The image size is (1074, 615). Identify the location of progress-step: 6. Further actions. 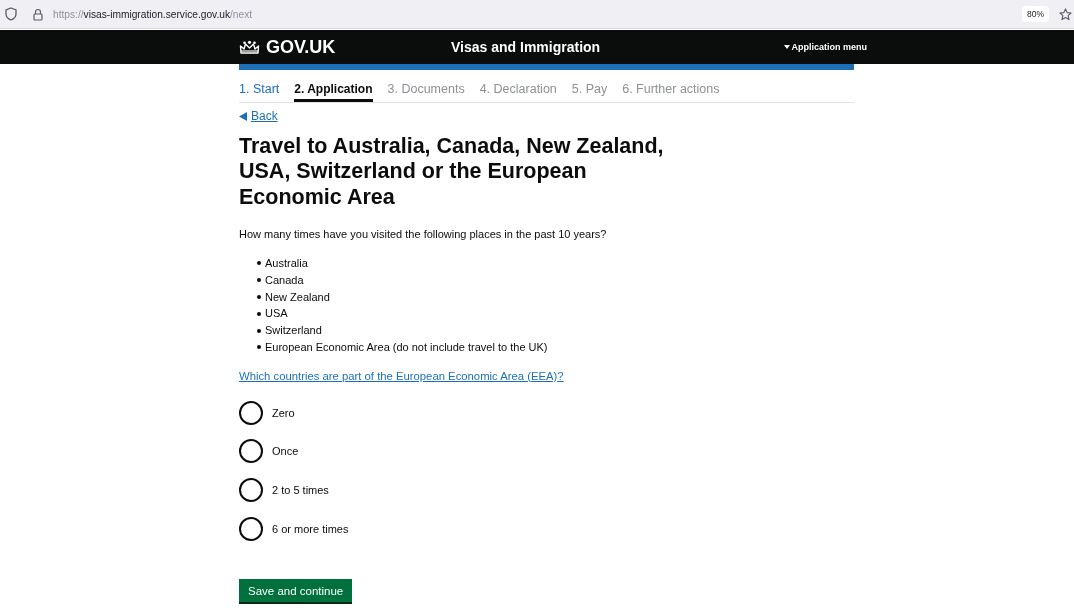
(671, 91).